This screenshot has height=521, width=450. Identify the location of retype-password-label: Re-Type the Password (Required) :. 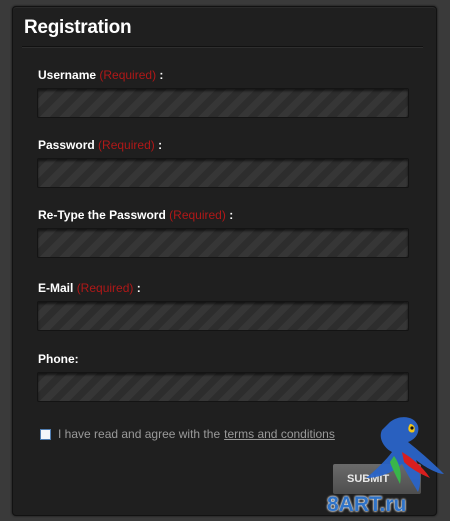
(135, 215).